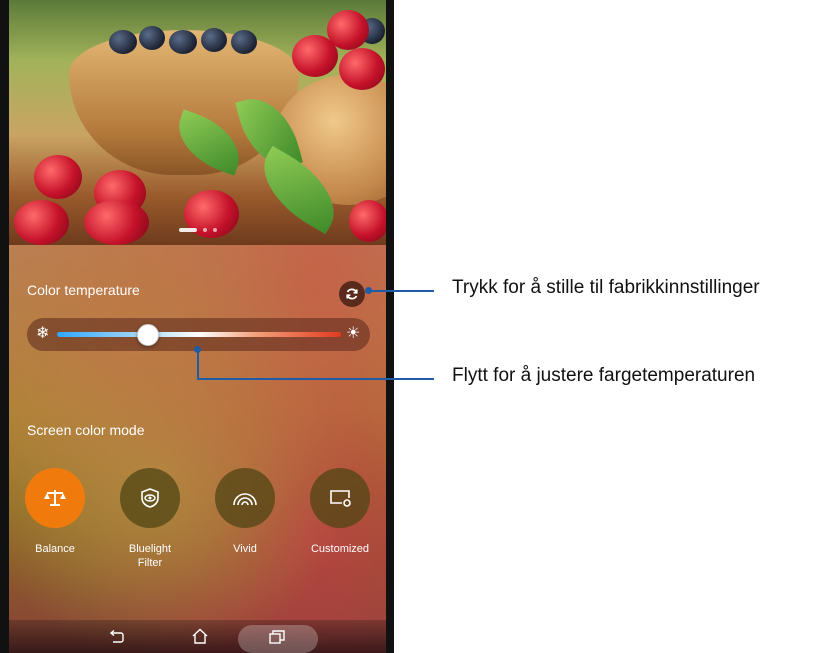  I want to click on mode-bluelight-filter: Bluelight Filter, so click(150, 519).